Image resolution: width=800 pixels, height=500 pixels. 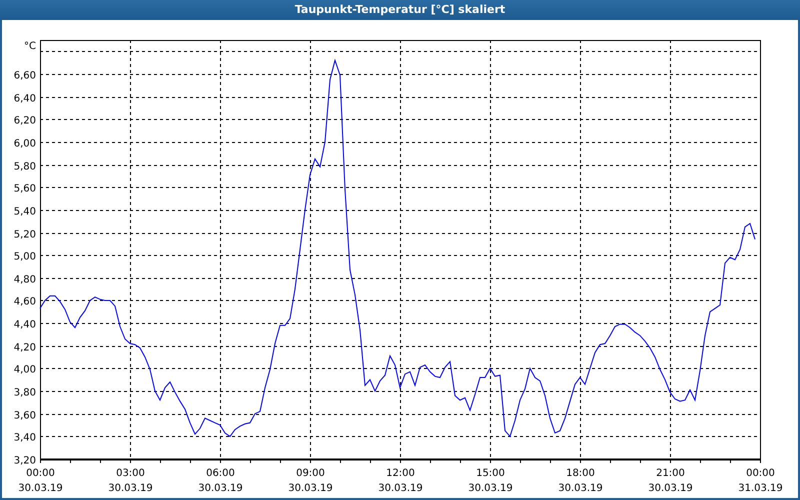 I want to click on x-tick-label: 21:00 30.03.19, so click(x=670, y=481).